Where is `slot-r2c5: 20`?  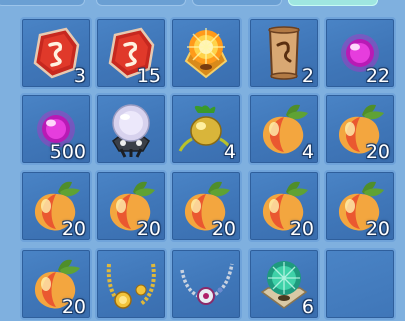 slot-r2c5: 20 is located at coordinates (360, 129).